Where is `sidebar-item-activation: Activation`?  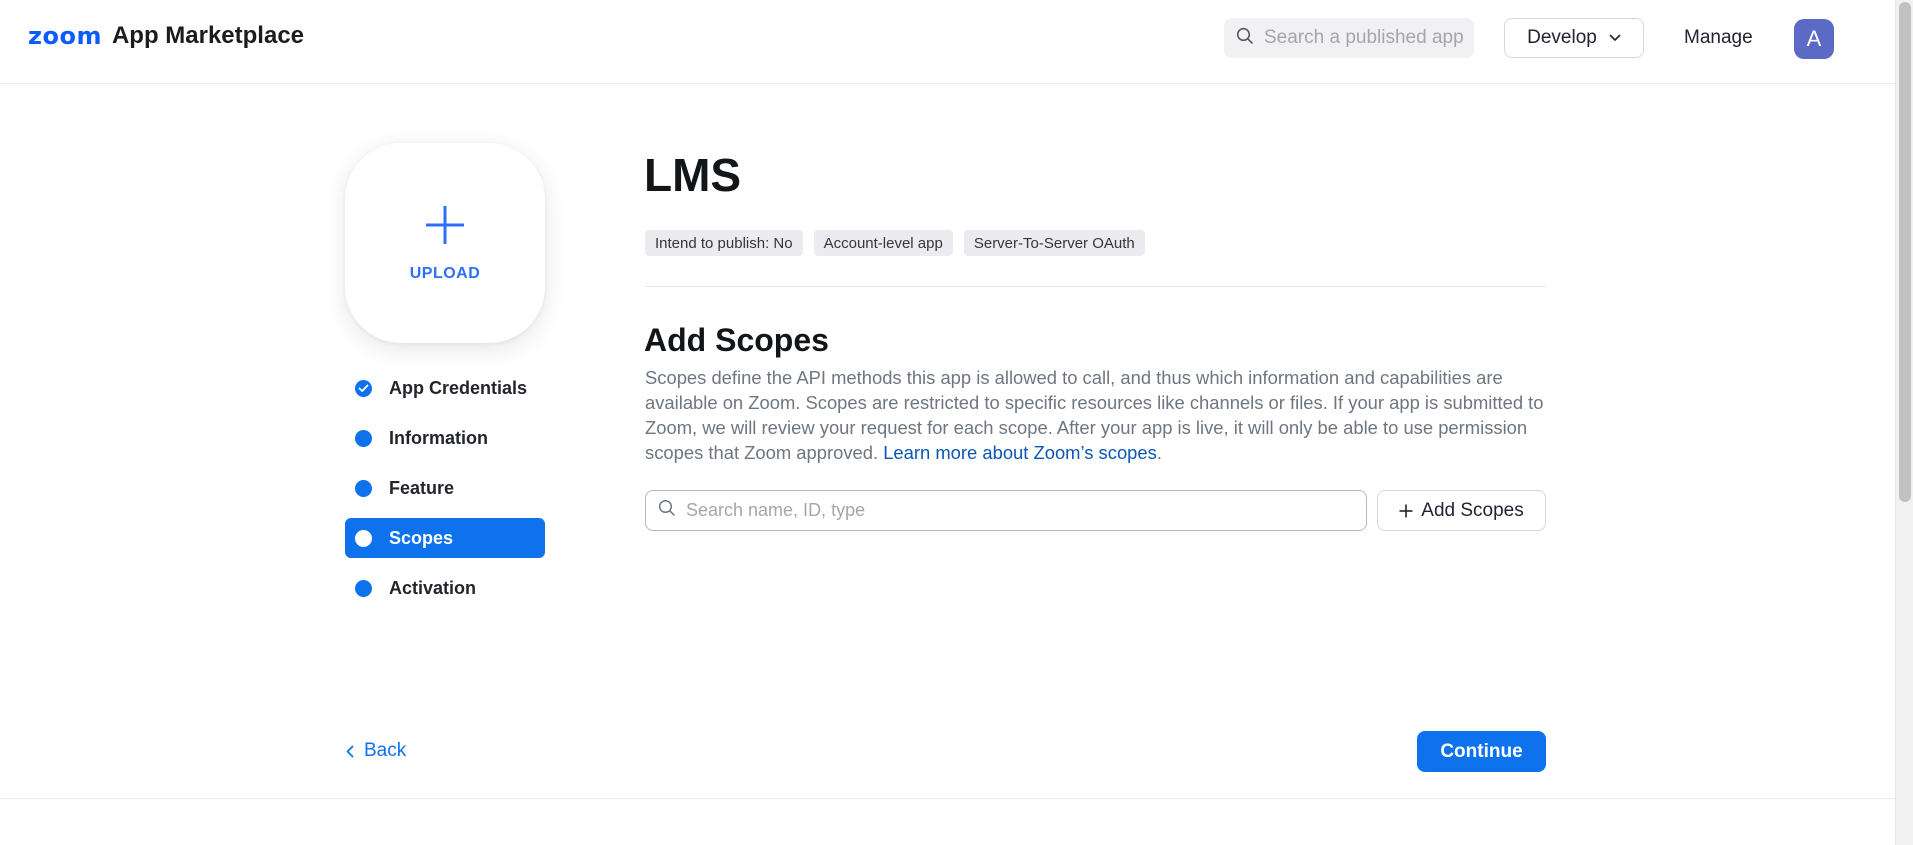 sidebar-item-activation: Activation is located at coordinates (445, 588).